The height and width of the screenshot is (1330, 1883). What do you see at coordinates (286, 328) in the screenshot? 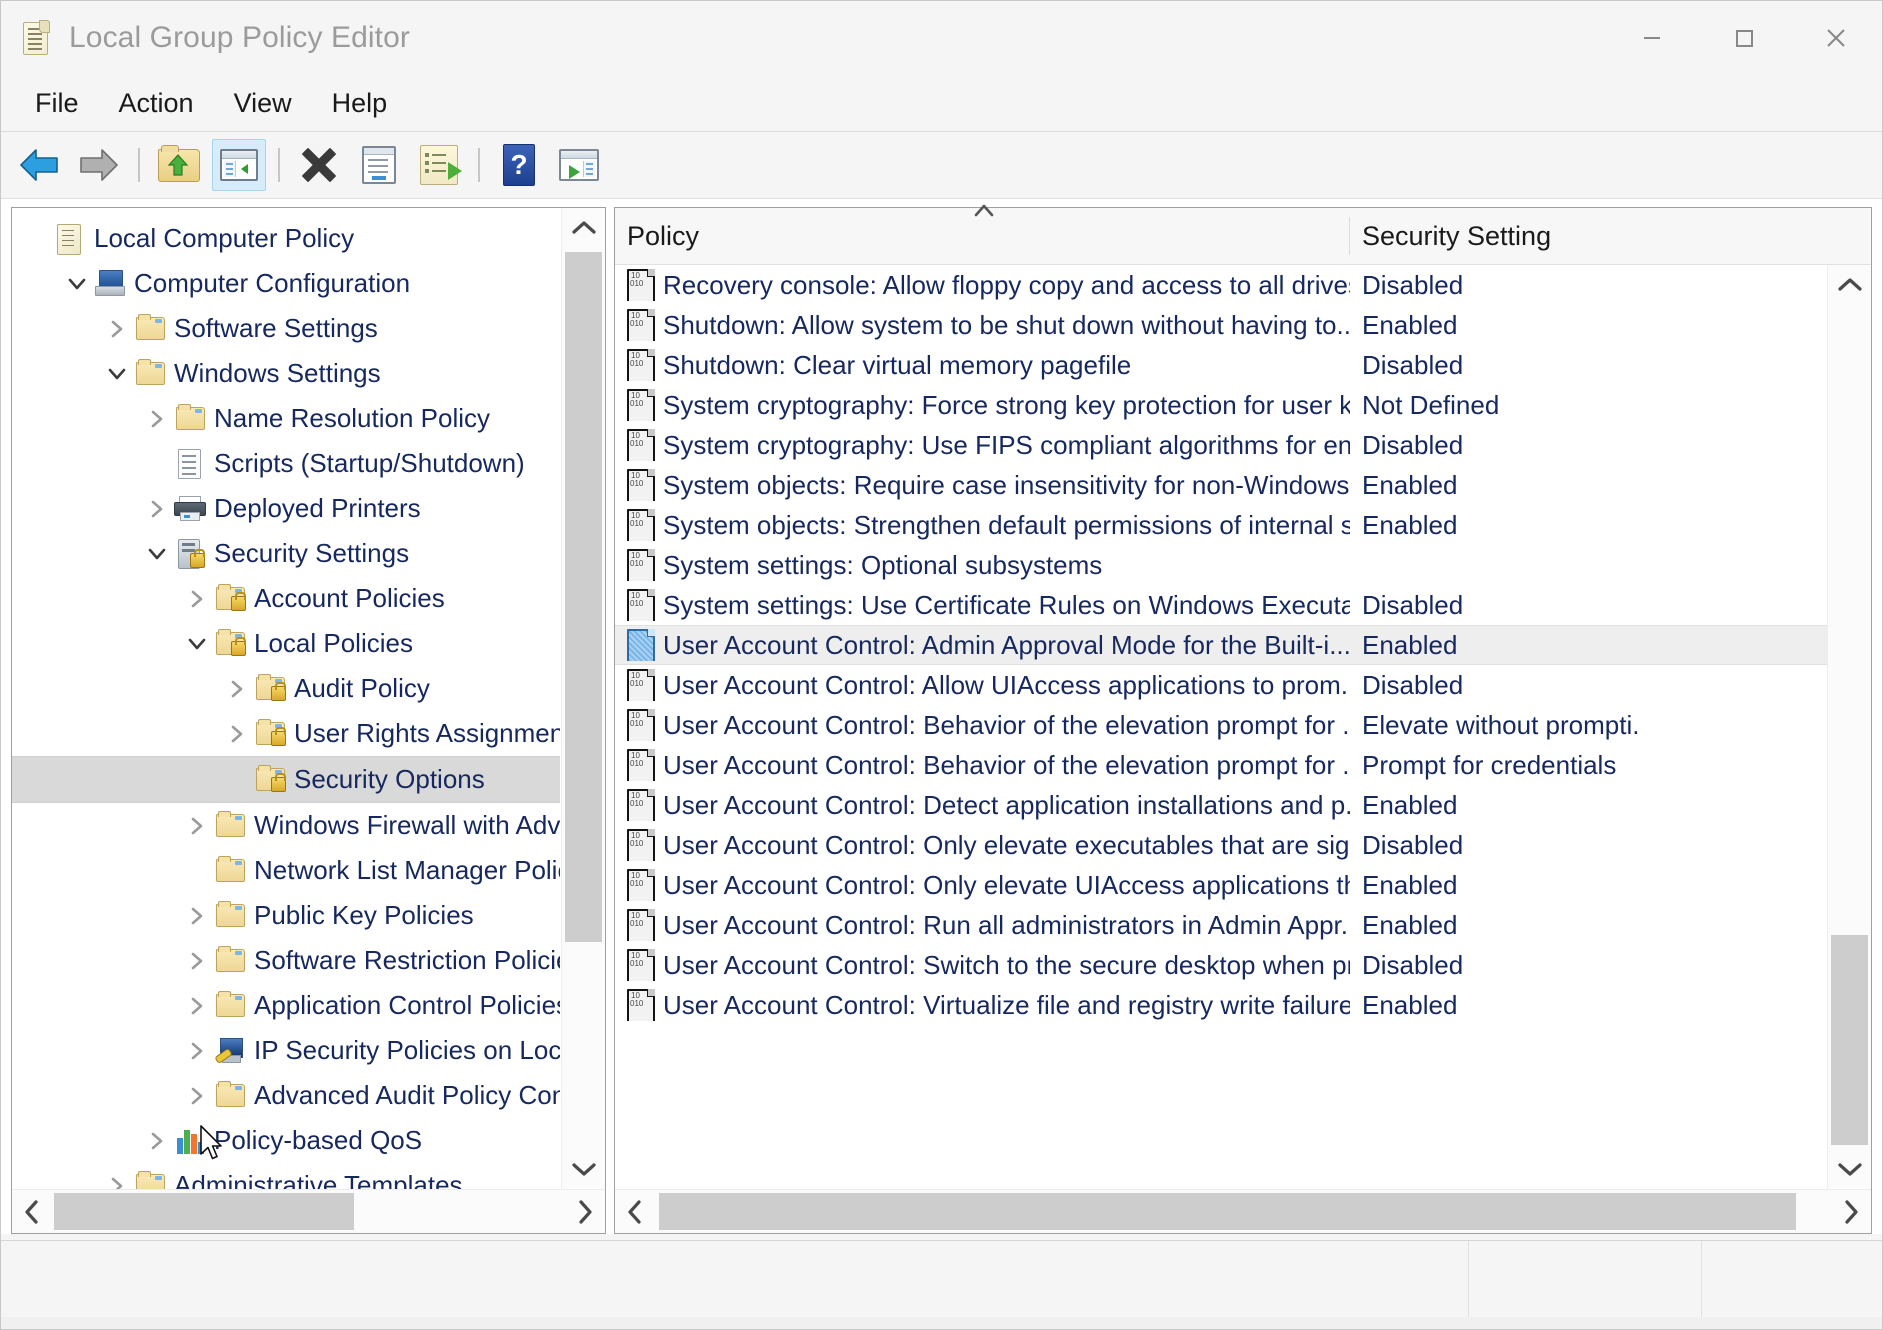
I see `tree-item-software-settings: Software Settings` at bounding box center [286, 328].